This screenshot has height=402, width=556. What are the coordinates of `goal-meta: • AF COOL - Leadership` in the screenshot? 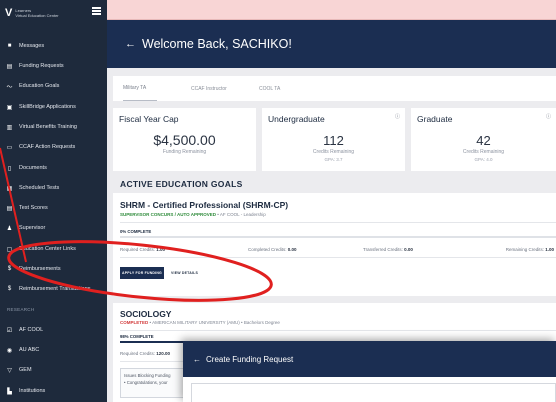 It's located at (241, 214).